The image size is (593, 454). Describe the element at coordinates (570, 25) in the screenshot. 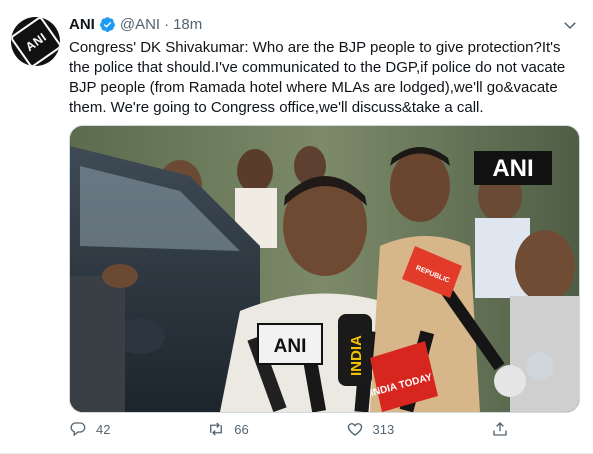

I see `chevron-down-icon` at that location.